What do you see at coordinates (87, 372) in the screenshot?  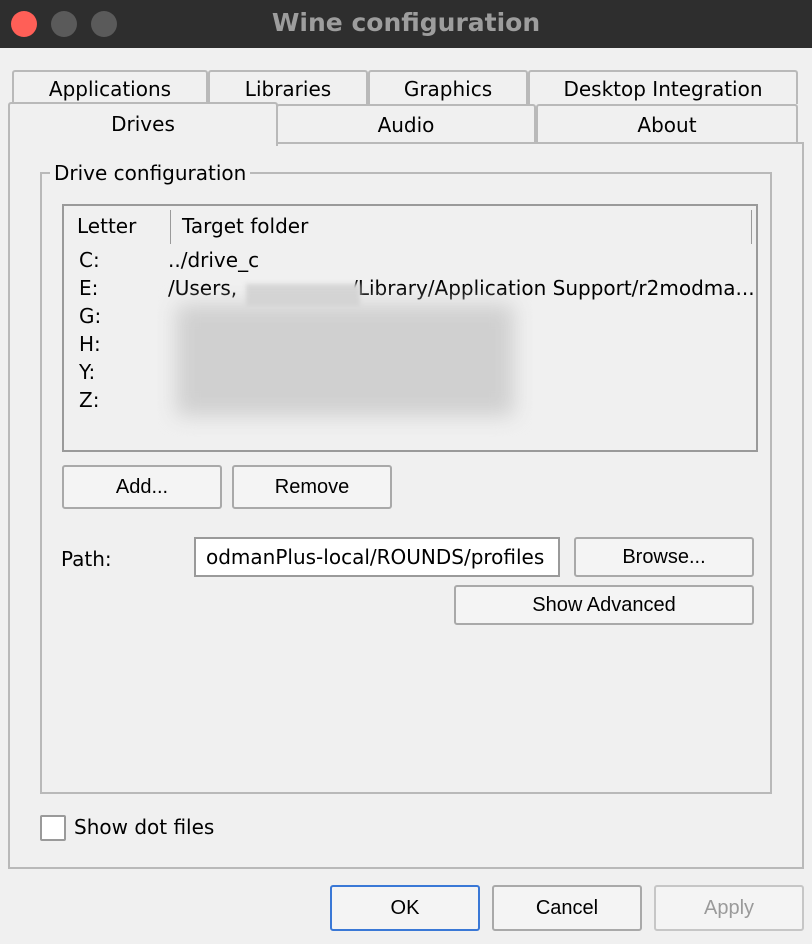 I see `drive-letter: Y:` at bounding box center [87, 372].